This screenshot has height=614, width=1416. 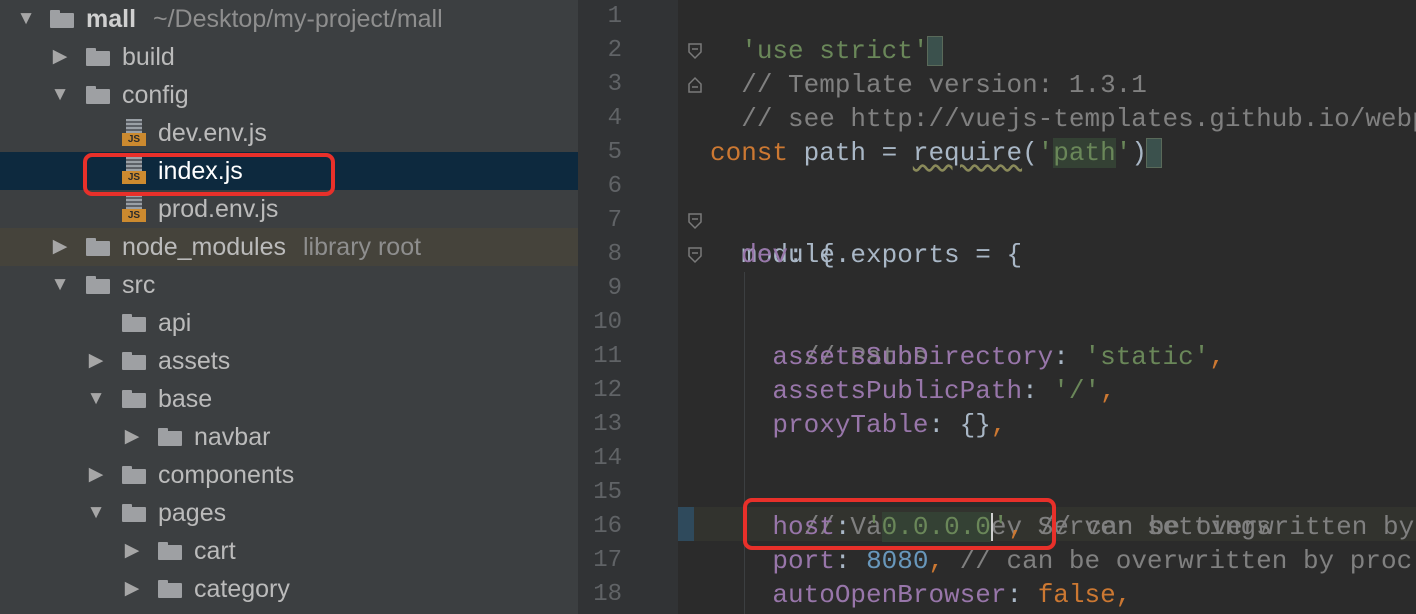 I want to click on line-number: 4, so click(x=614, y=118).